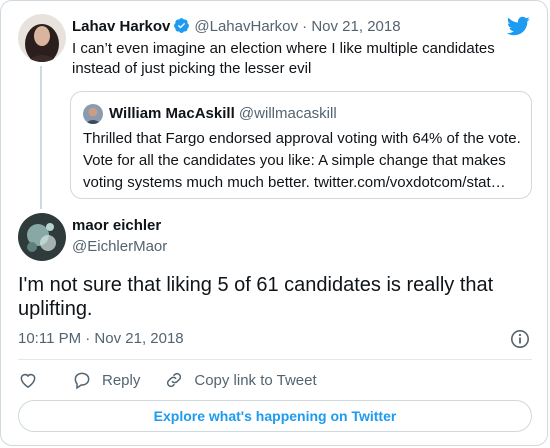 This screenshot has width=550, height=448. I want to click on info-icon, so click(520, 339).